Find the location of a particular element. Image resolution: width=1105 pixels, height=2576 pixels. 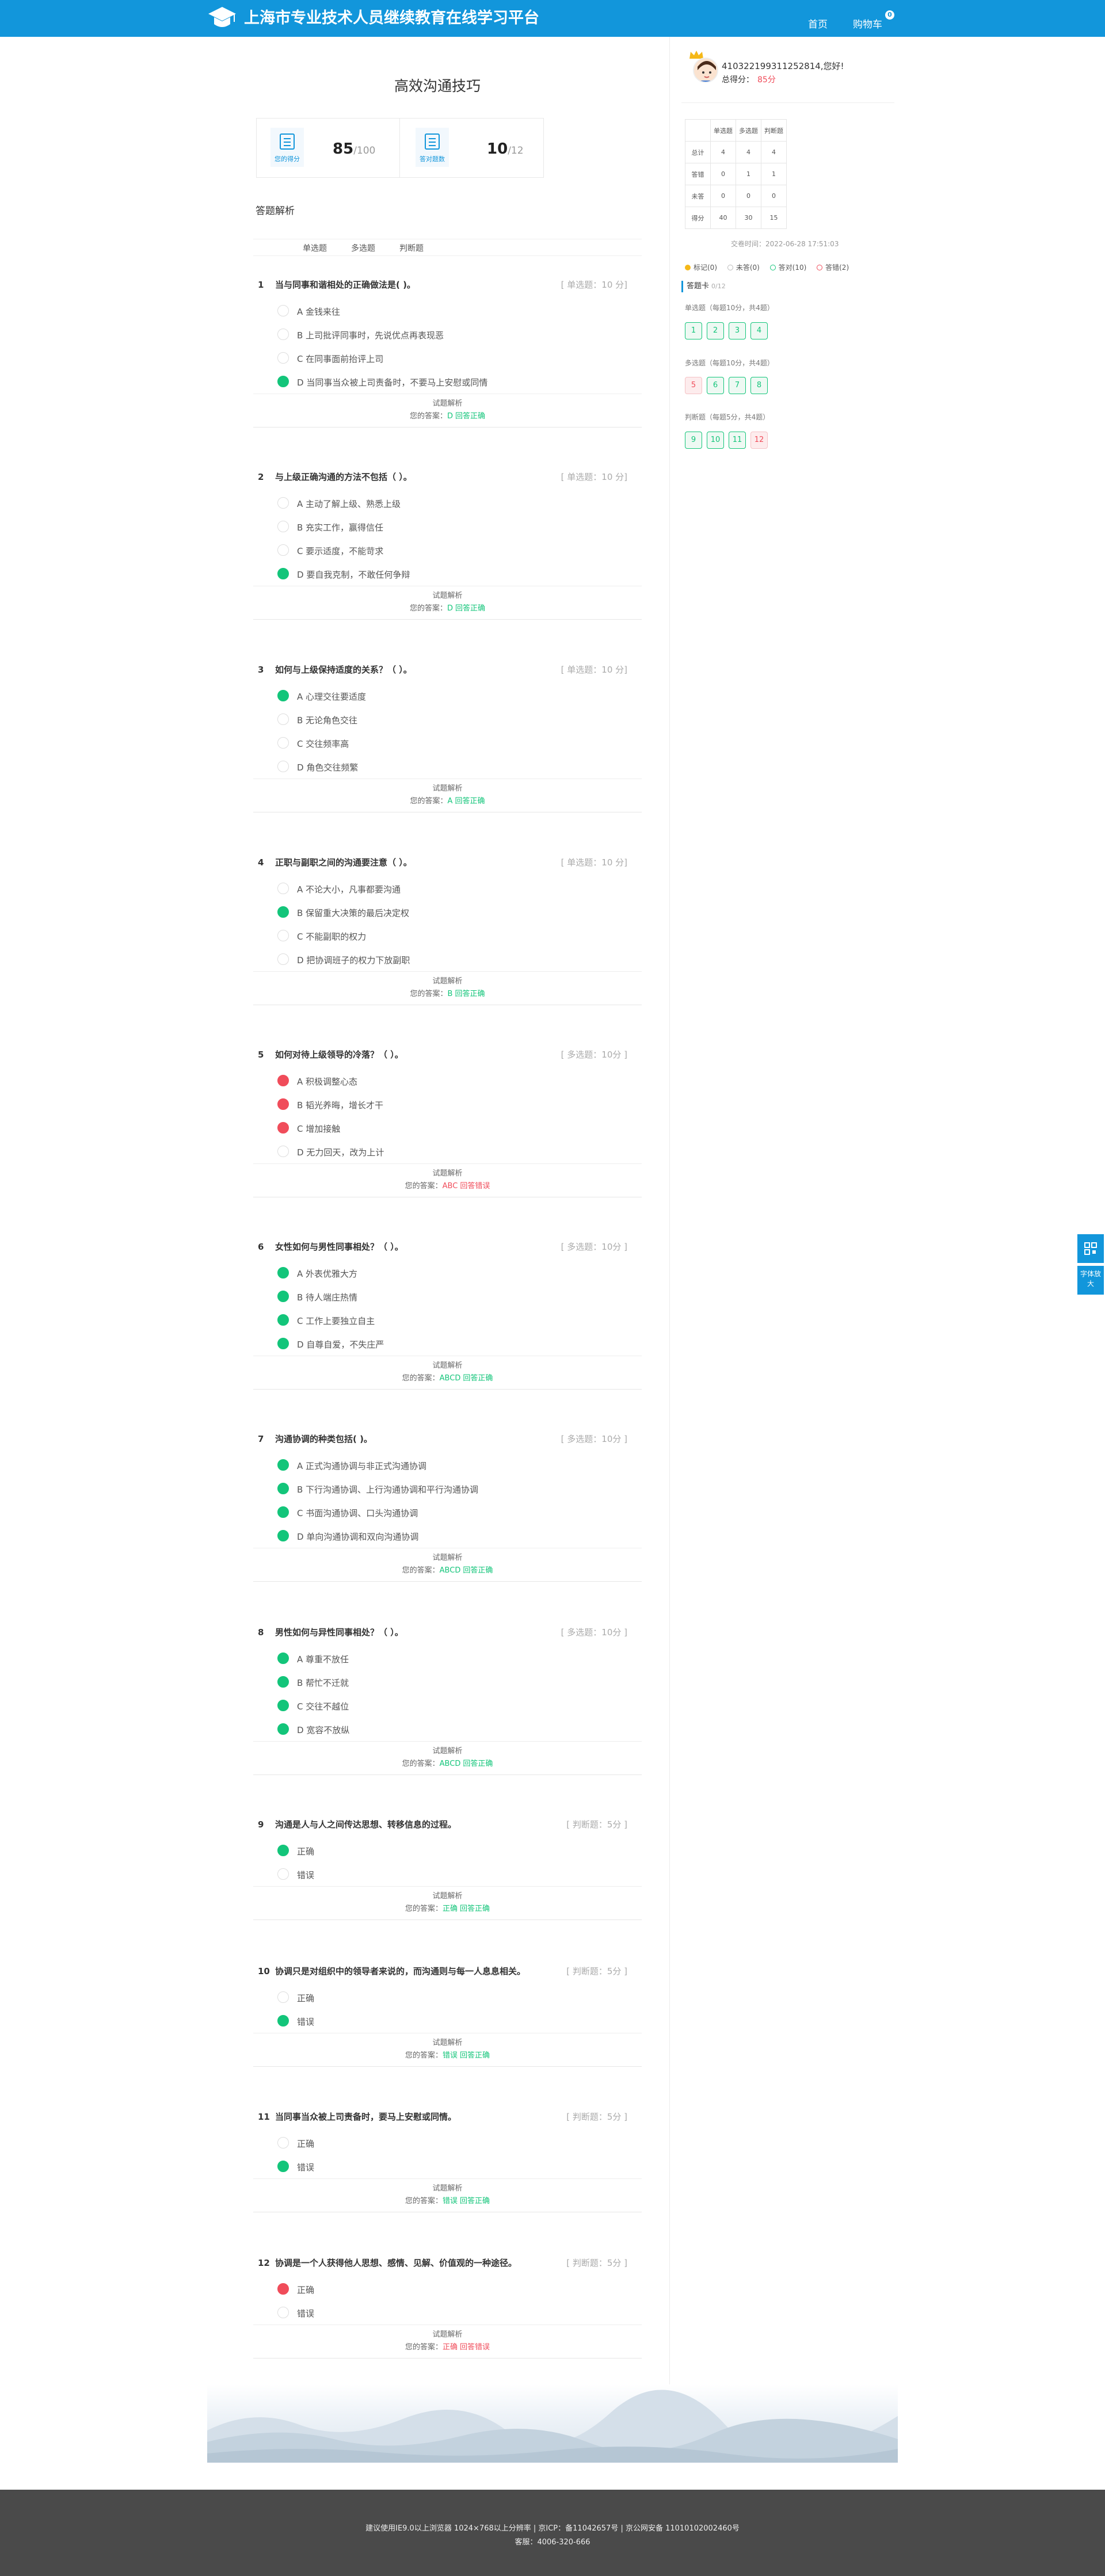

question-title: 10 协调只是对组织中的领导者来说的，而沟通则与每一人息息相关。 is located at coordinates (392, 1971).